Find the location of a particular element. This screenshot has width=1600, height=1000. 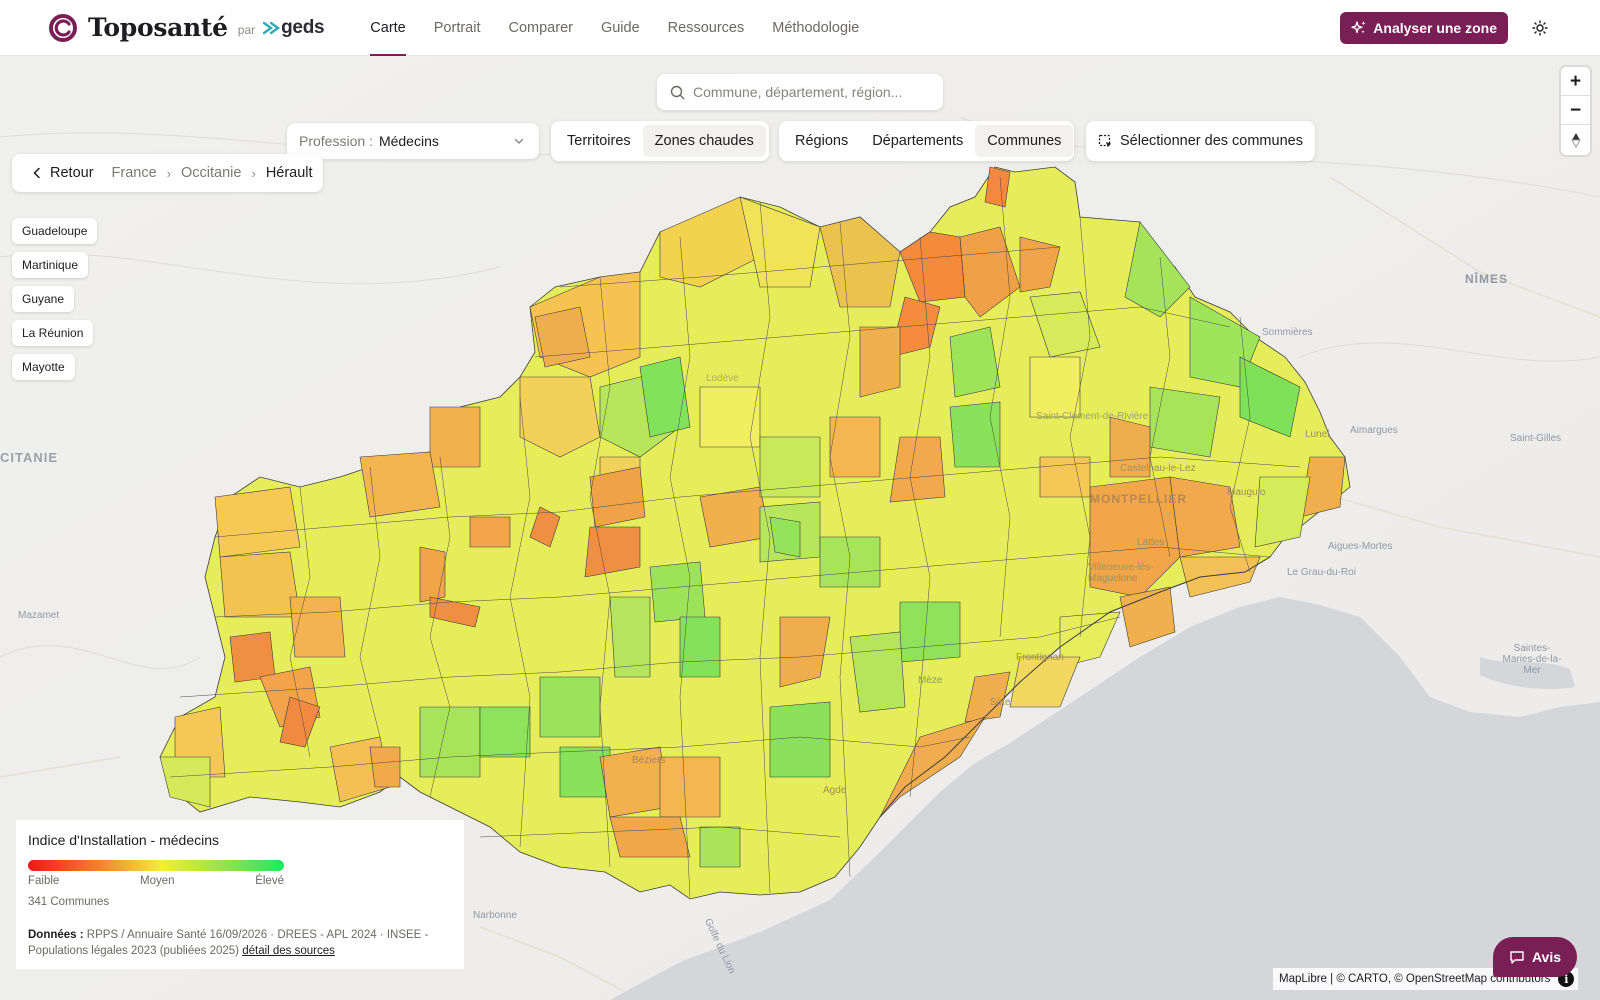

label-agde: Agde is located at coordinates (835, 790).